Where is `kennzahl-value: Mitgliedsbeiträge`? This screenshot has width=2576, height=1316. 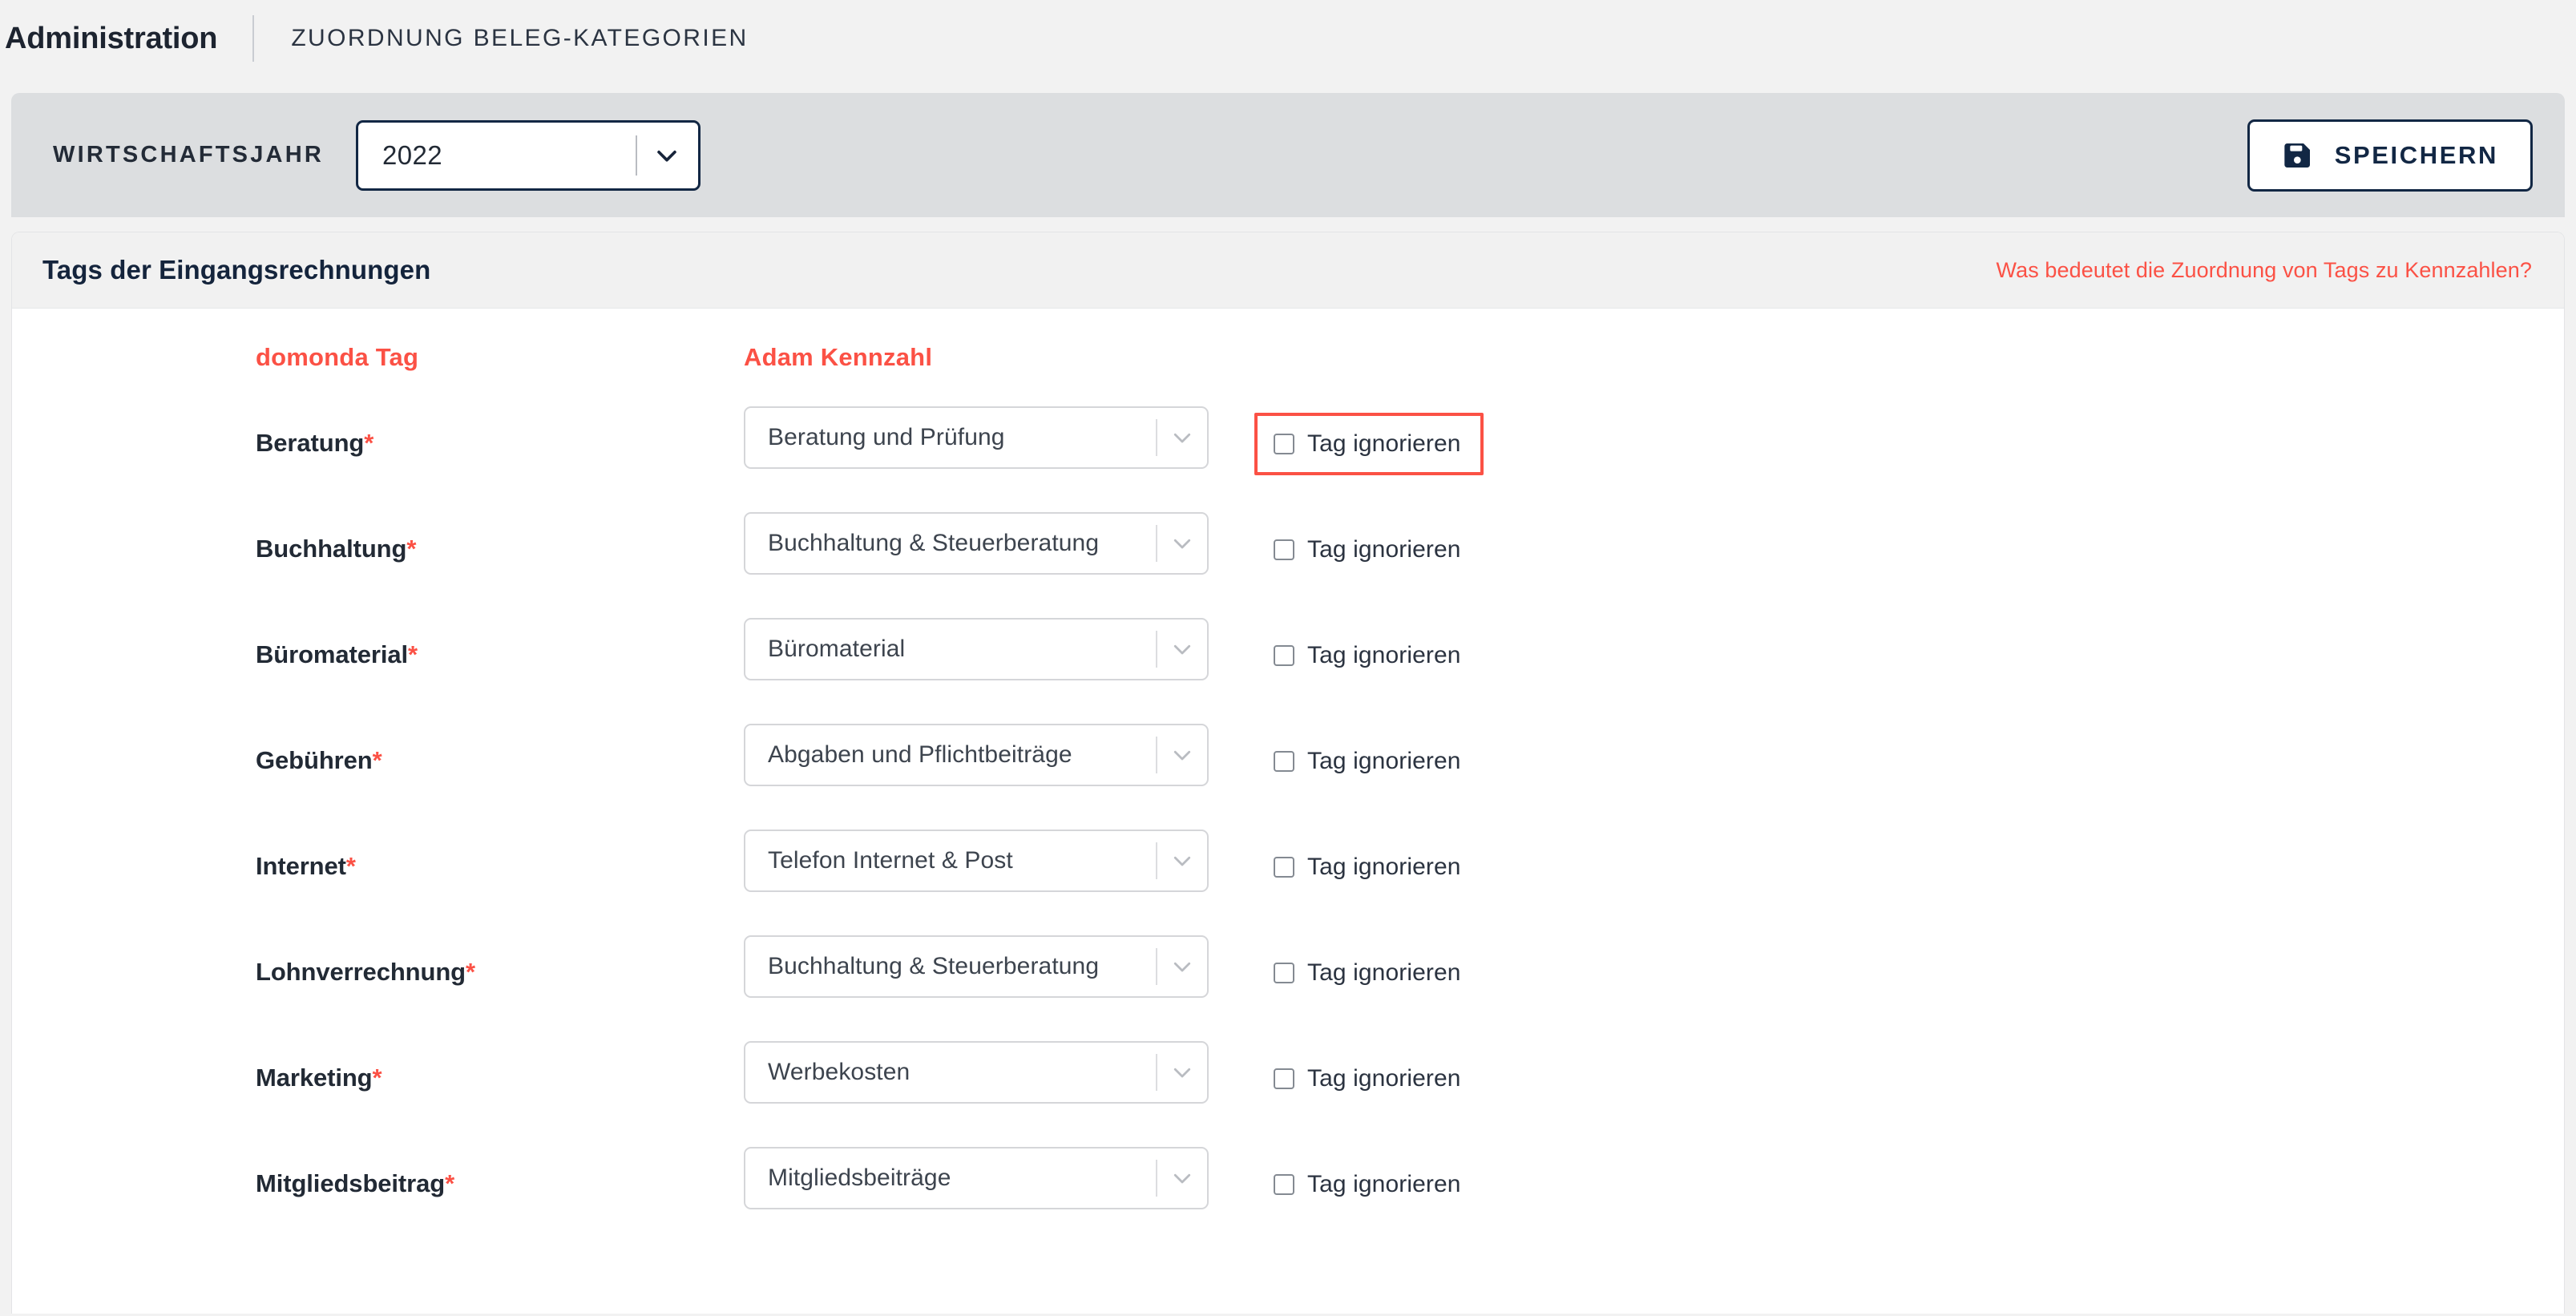 kennzahl-value: Mitgliedsbeiträge is located at coordinates (859, 1178).